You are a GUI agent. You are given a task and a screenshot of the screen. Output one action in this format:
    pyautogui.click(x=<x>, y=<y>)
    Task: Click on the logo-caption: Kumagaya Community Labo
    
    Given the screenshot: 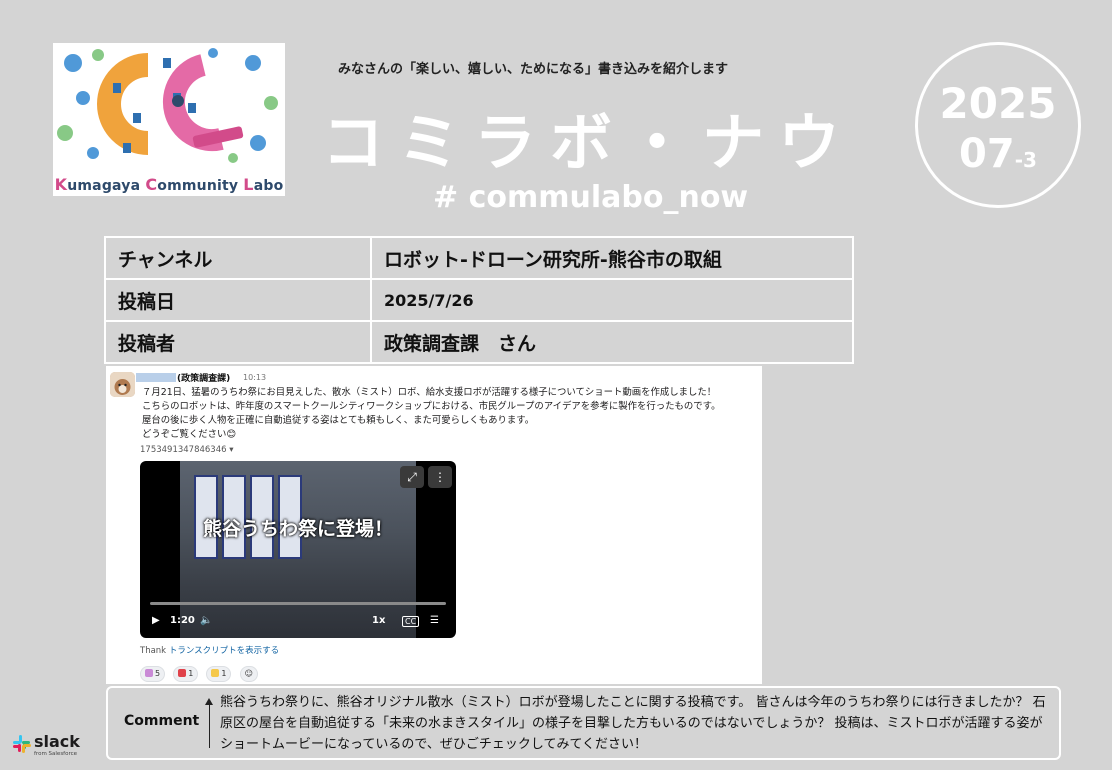 What is the action you would take?
    pyautogui.click(x=169, y=184)
    